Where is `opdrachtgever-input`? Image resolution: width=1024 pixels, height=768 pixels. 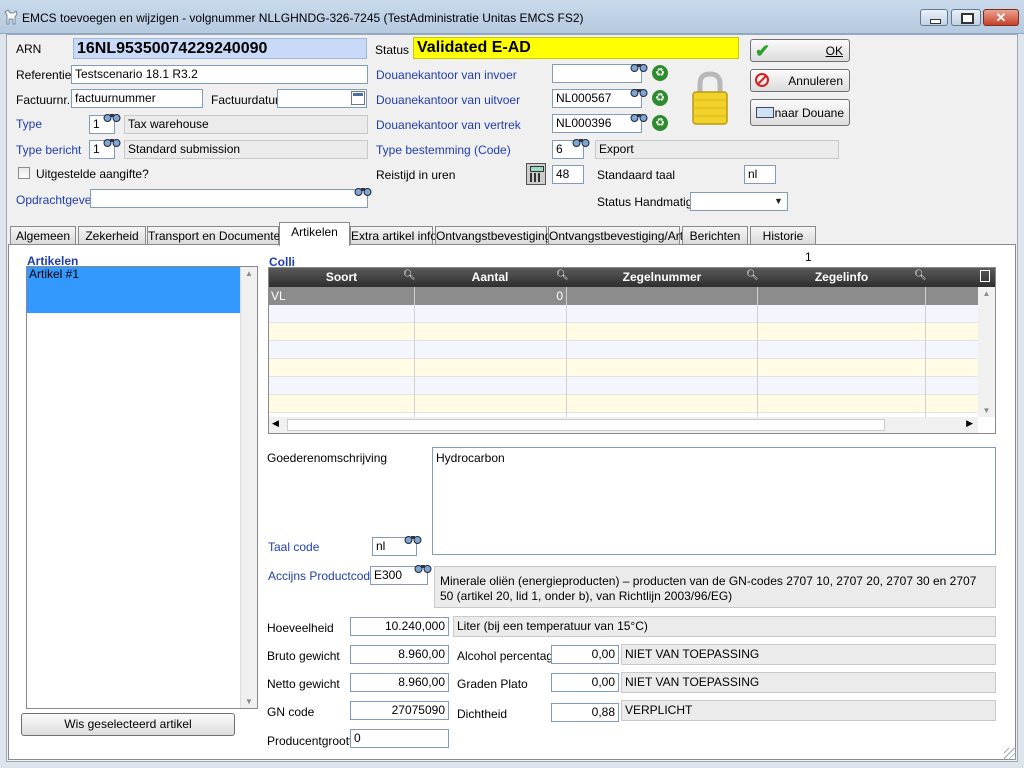
opdrachtgever-input is located at coordinates (229, 198).